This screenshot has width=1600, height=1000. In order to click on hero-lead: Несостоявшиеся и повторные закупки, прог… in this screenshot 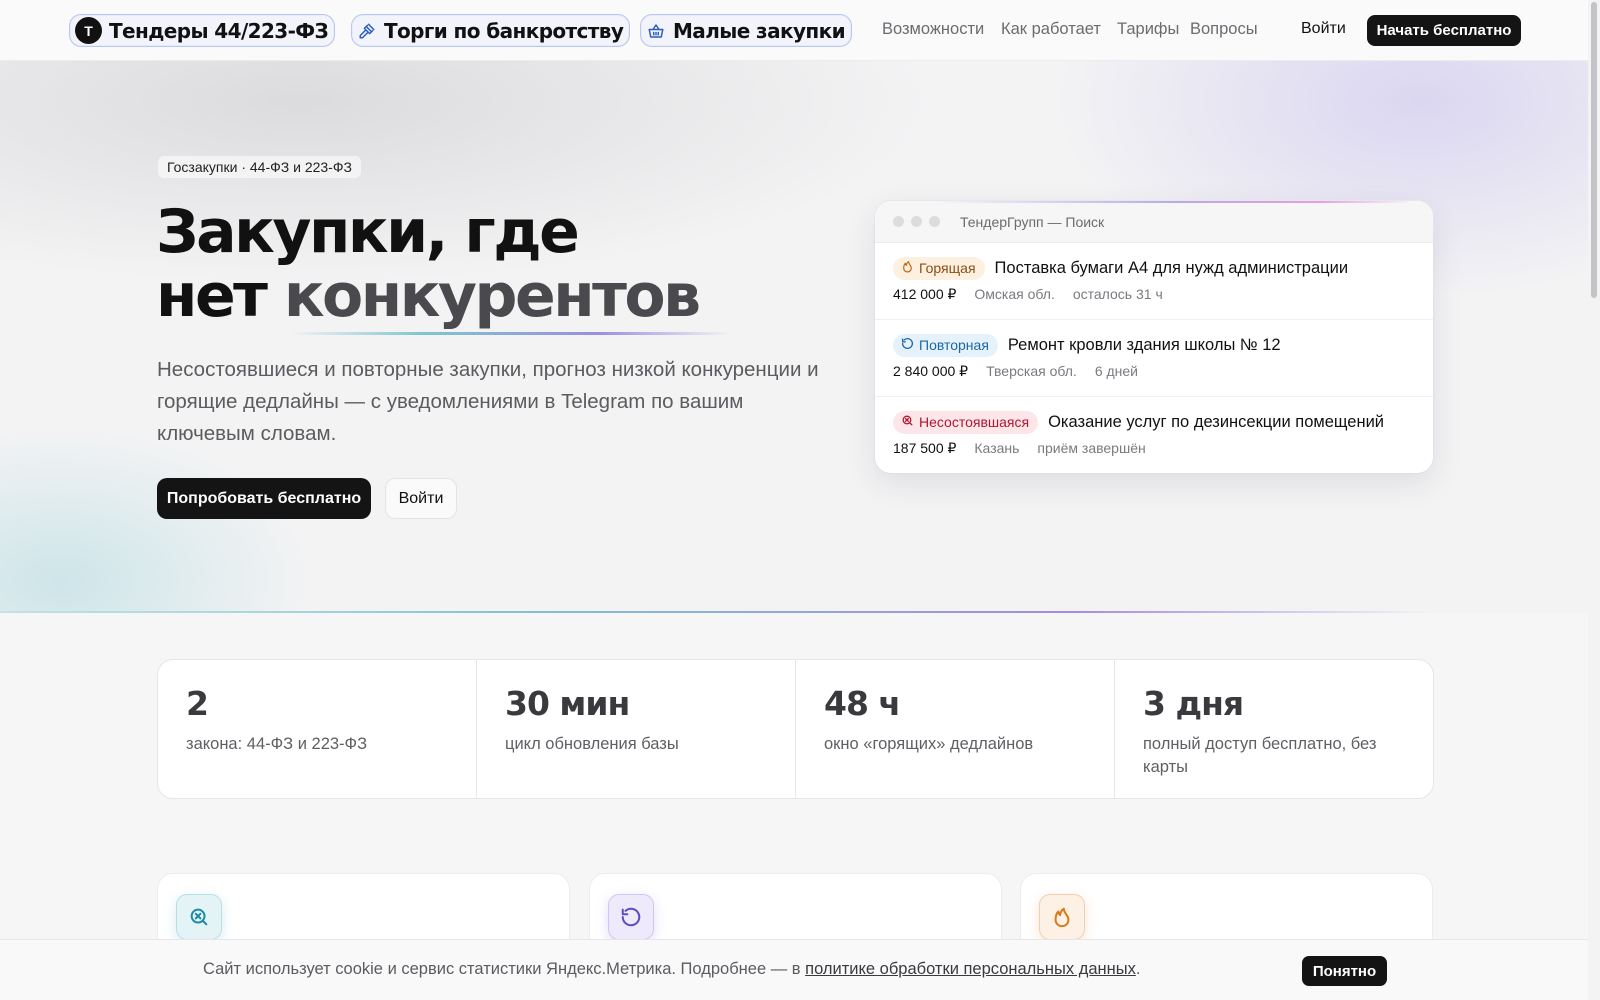, I will do `click(488, 401)`.